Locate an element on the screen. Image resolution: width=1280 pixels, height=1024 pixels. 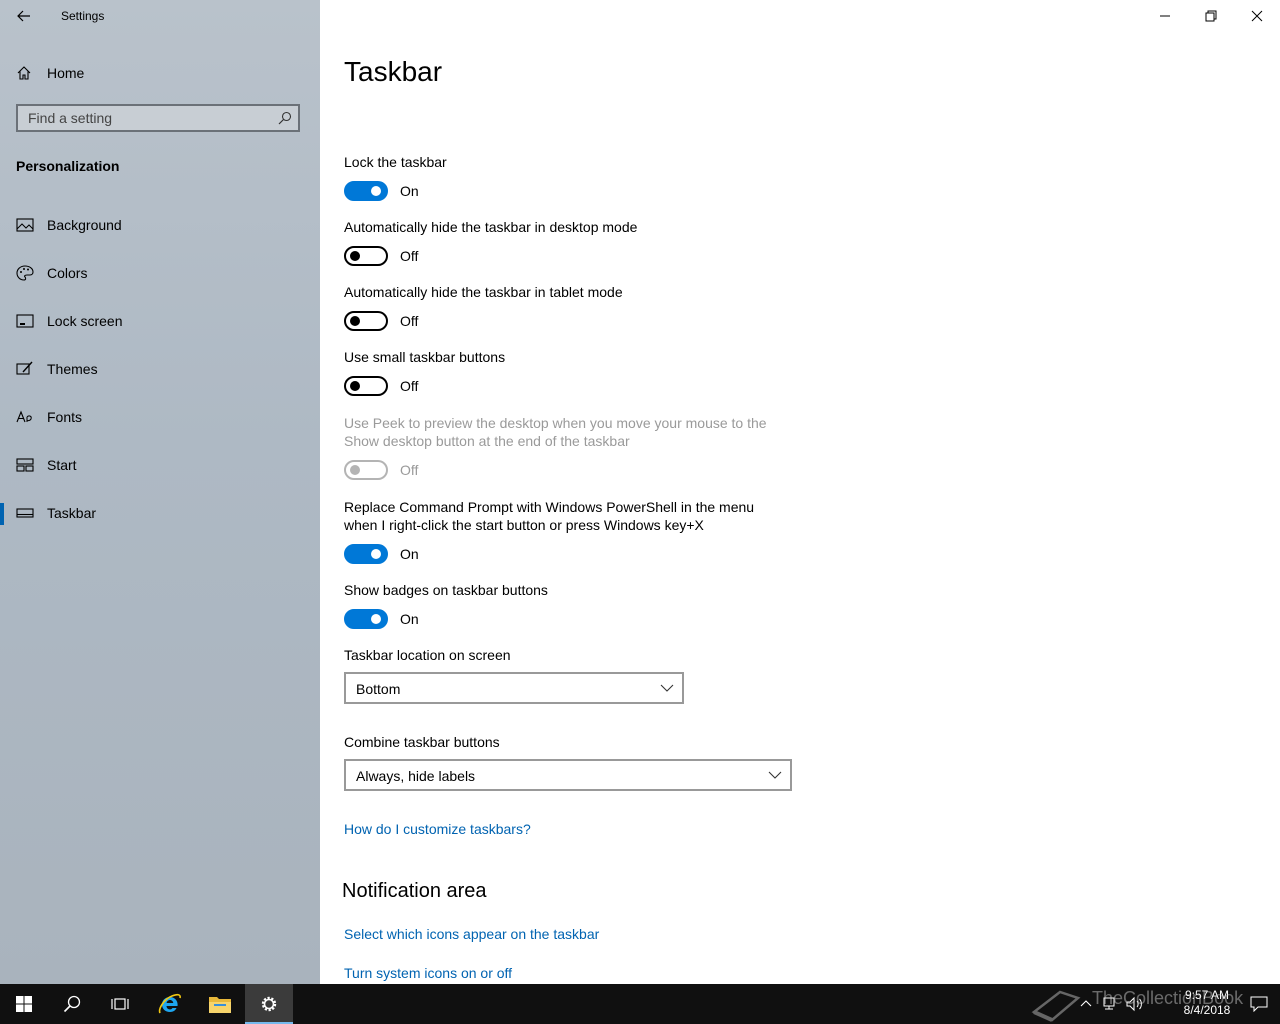
gear-icon is located at coordinates (269, 1004).